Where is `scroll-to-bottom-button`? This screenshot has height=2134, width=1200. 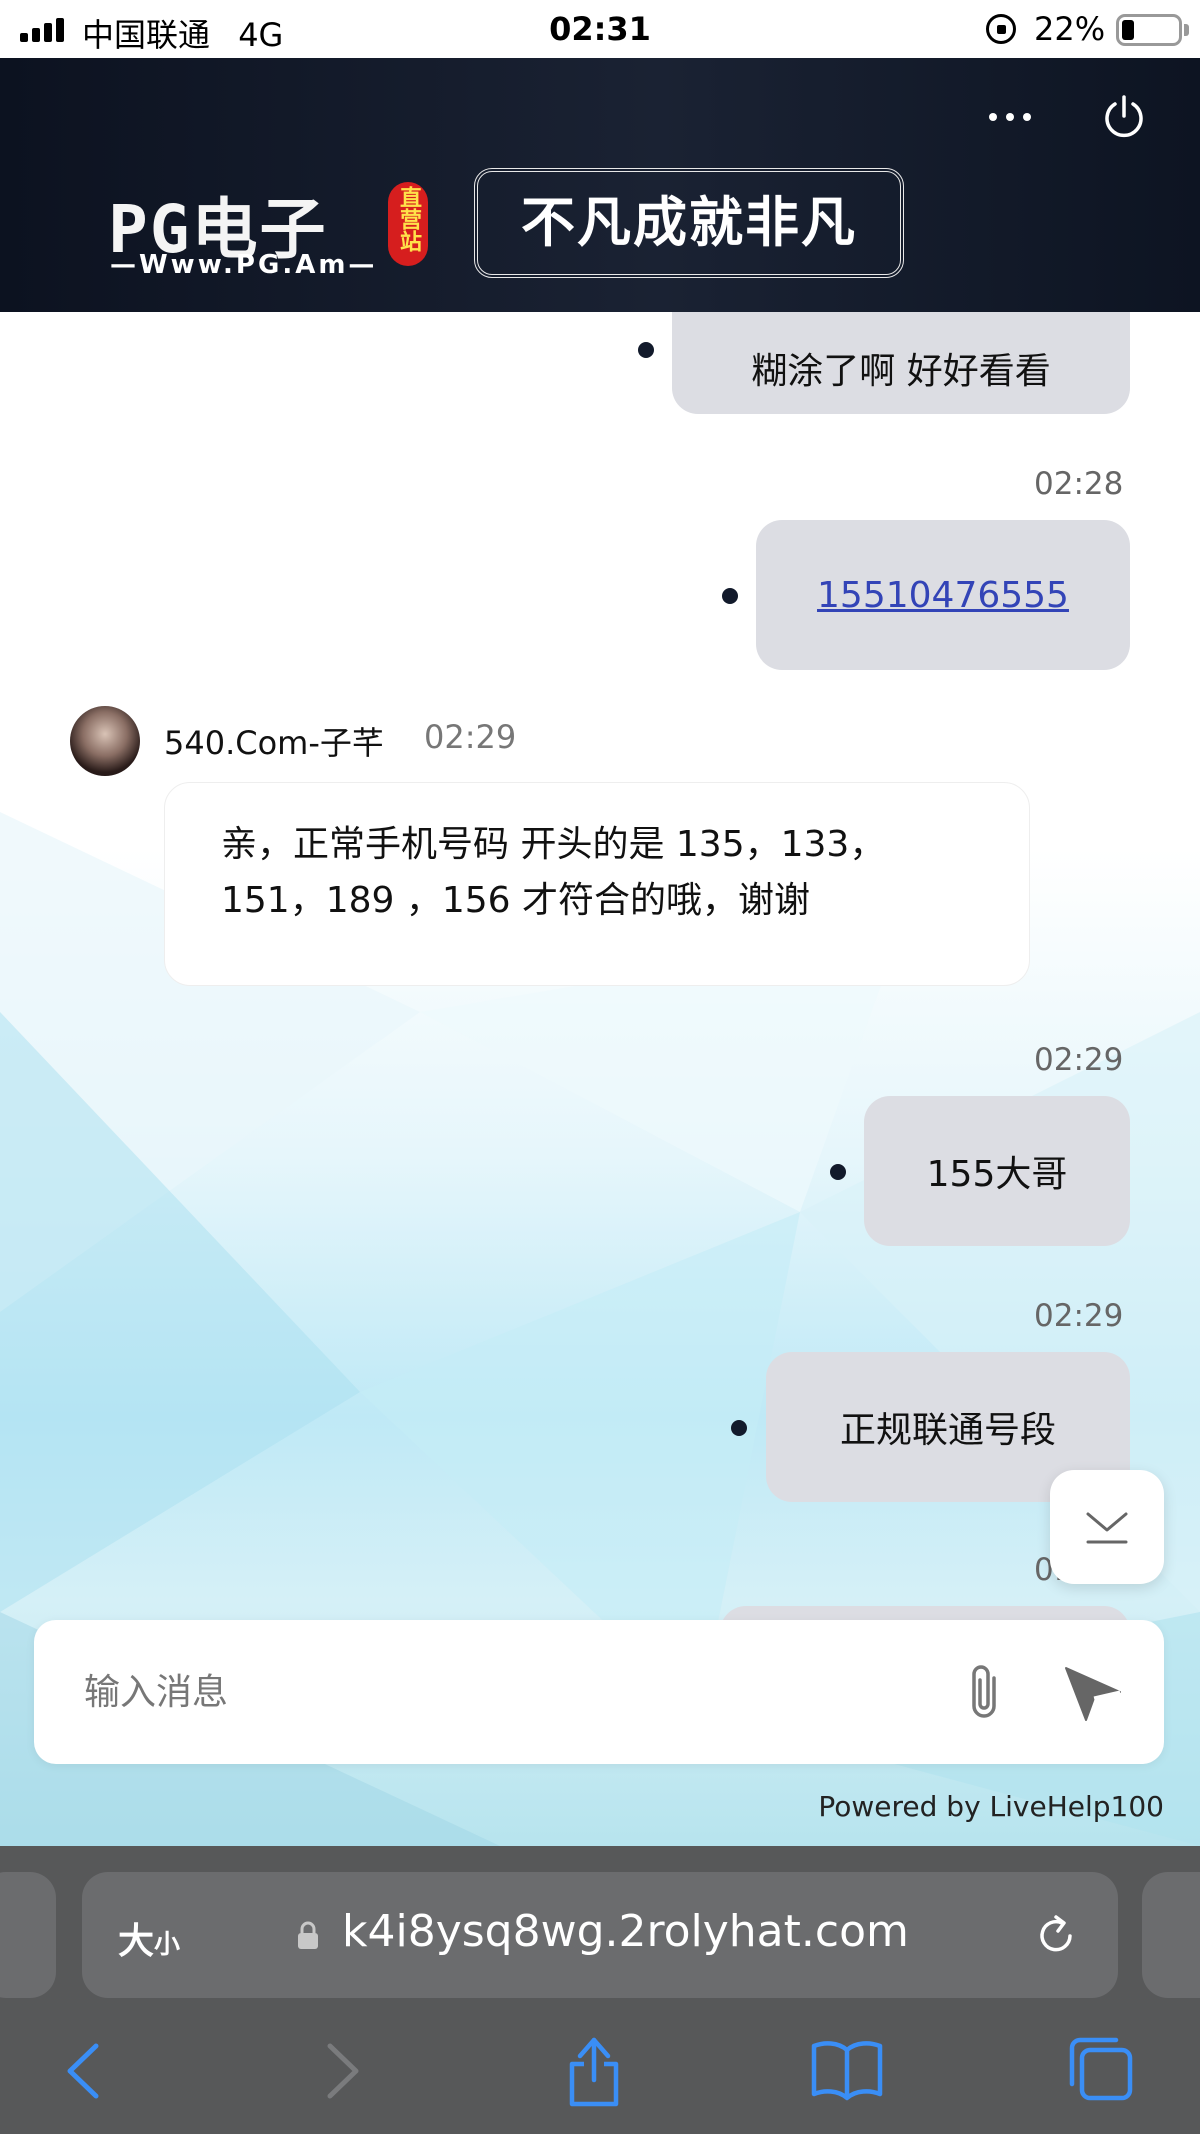
scroll-to-bottom-button is located at coordinates (1107, 1527).